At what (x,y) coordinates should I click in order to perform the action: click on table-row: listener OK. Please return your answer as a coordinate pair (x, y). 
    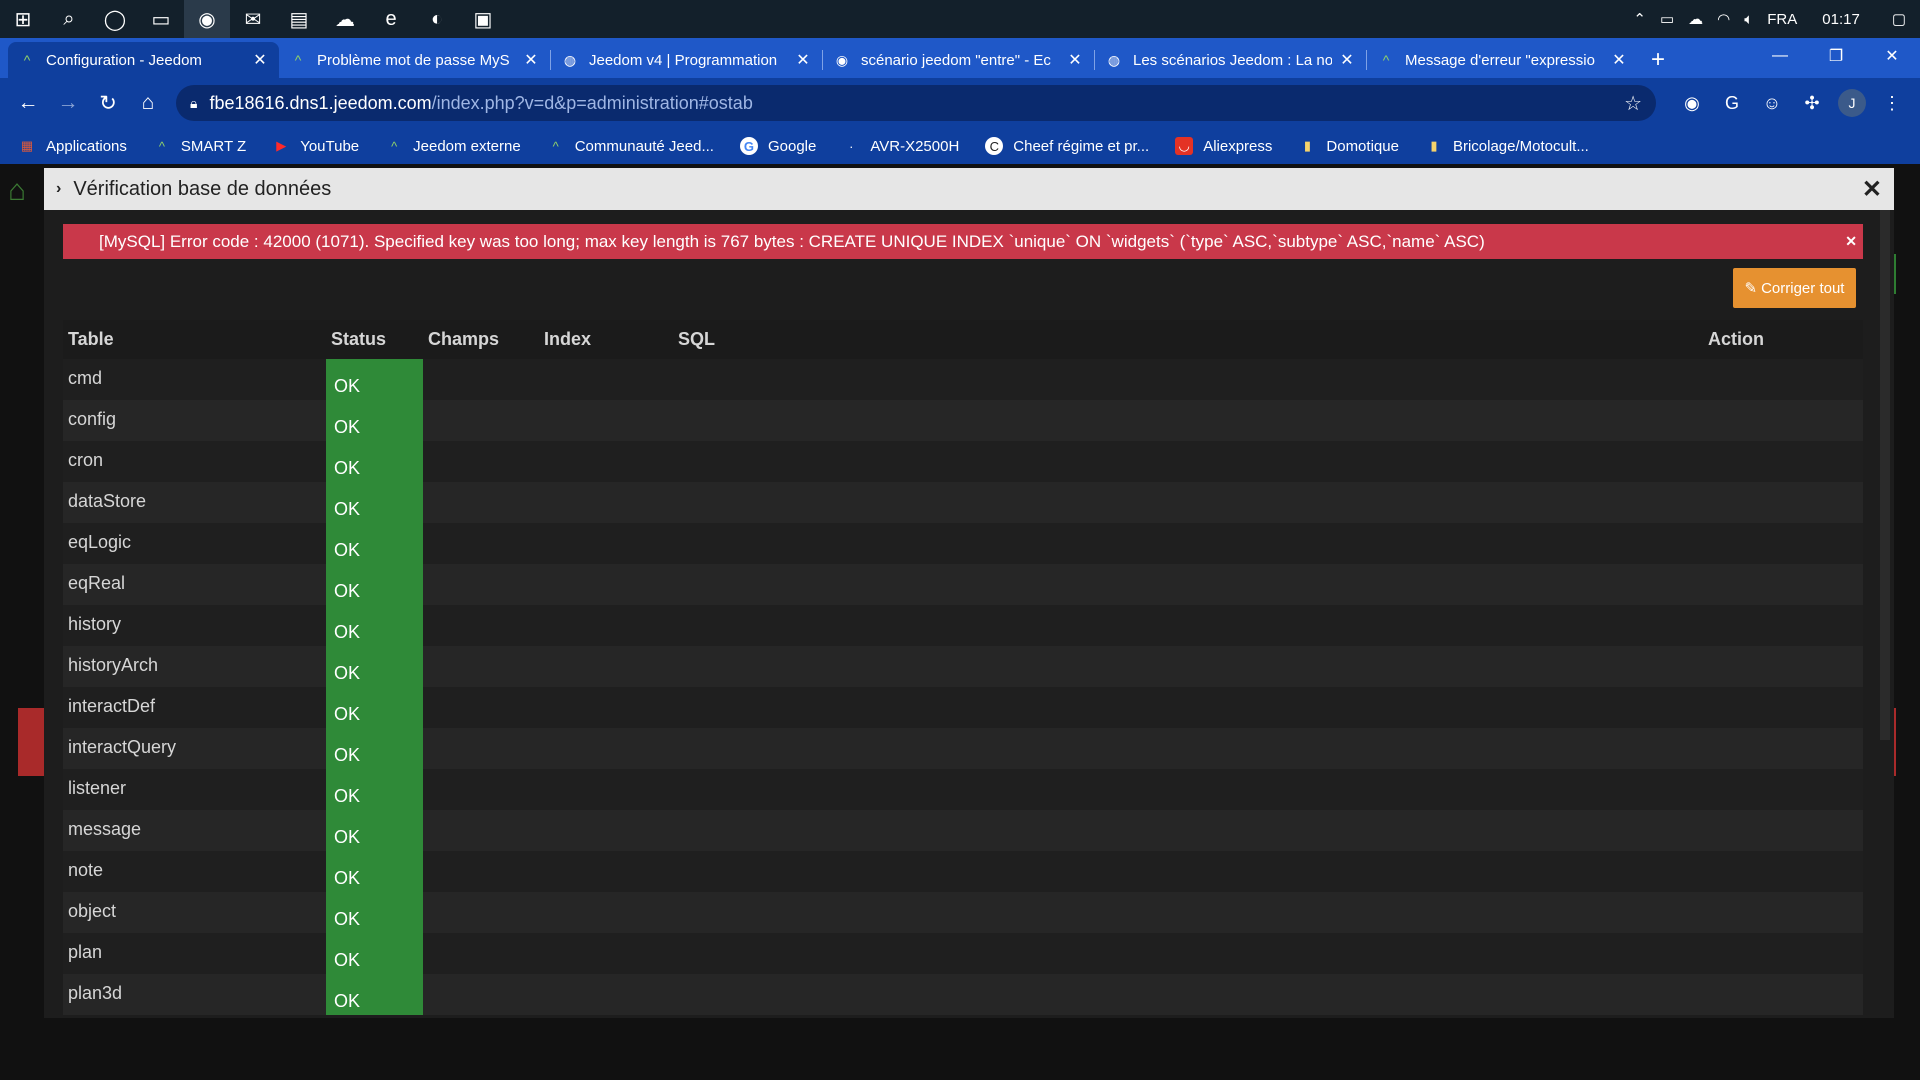
    Looking at the image, I should click on (963, 789).